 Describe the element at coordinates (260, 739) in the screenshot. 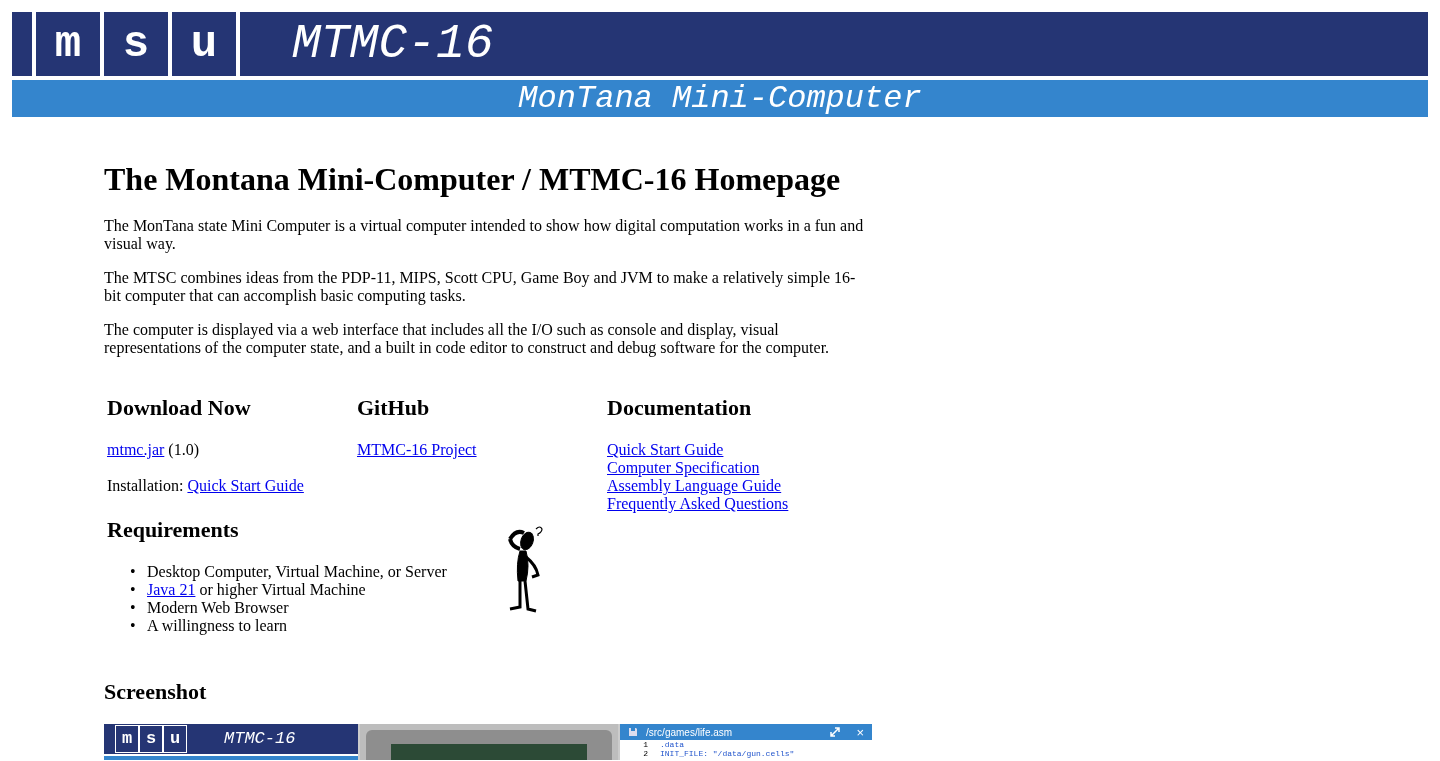

I see `screenshot-title: MTMC-16` at that location.